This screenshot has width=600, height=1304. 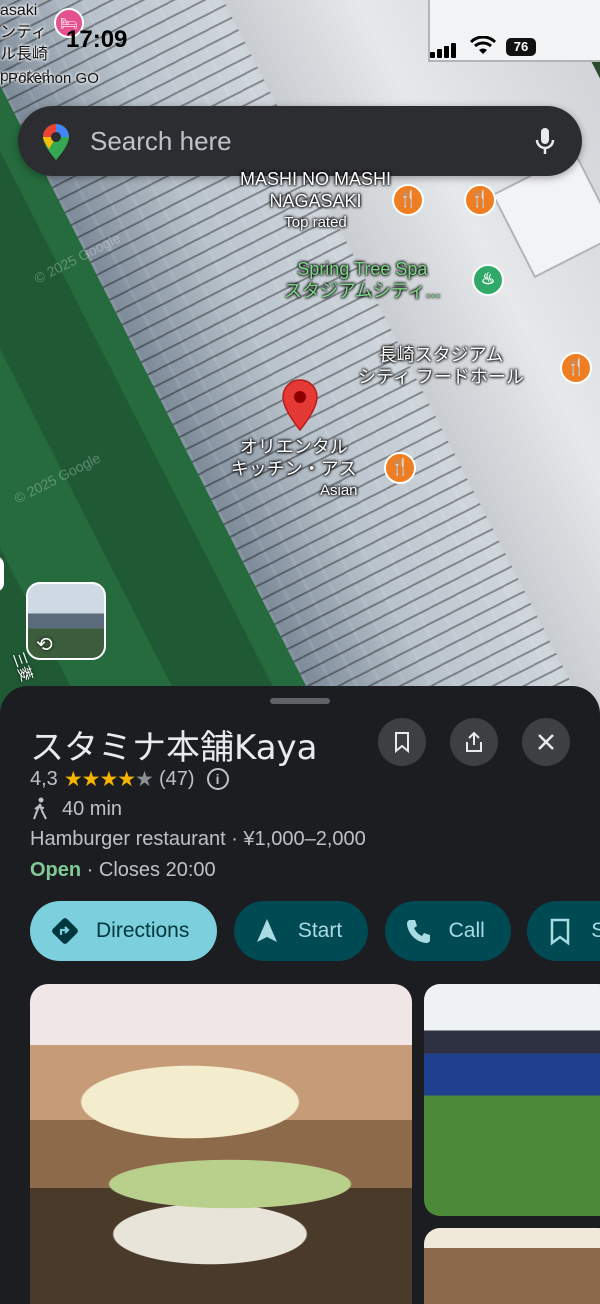 What do you see at coordinates (92, 808) in the screenshot?
I see `walk-time: 40 min` at bounding box center [92, 808].